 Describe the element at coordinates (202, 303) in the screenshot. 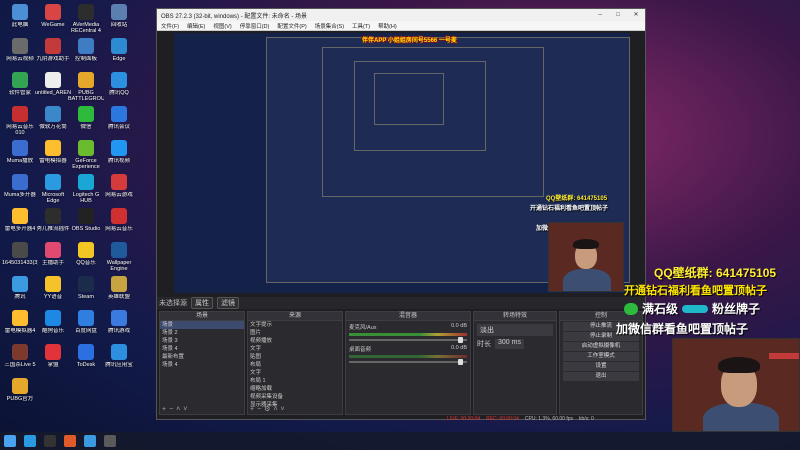

I see `properties-button: 属性` at that location.